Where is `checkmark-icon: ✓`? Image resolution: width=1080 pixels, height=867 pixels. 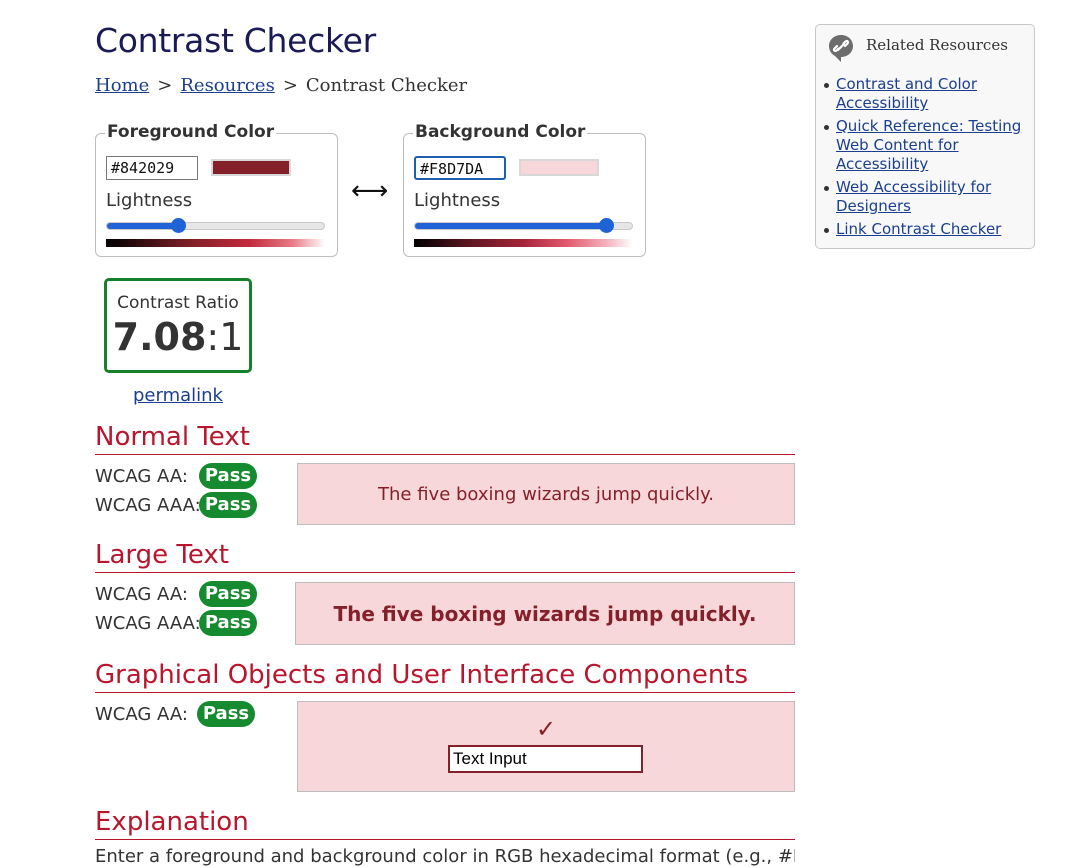 checkmark-icon: ✓ is located at coordinates (546, 729).